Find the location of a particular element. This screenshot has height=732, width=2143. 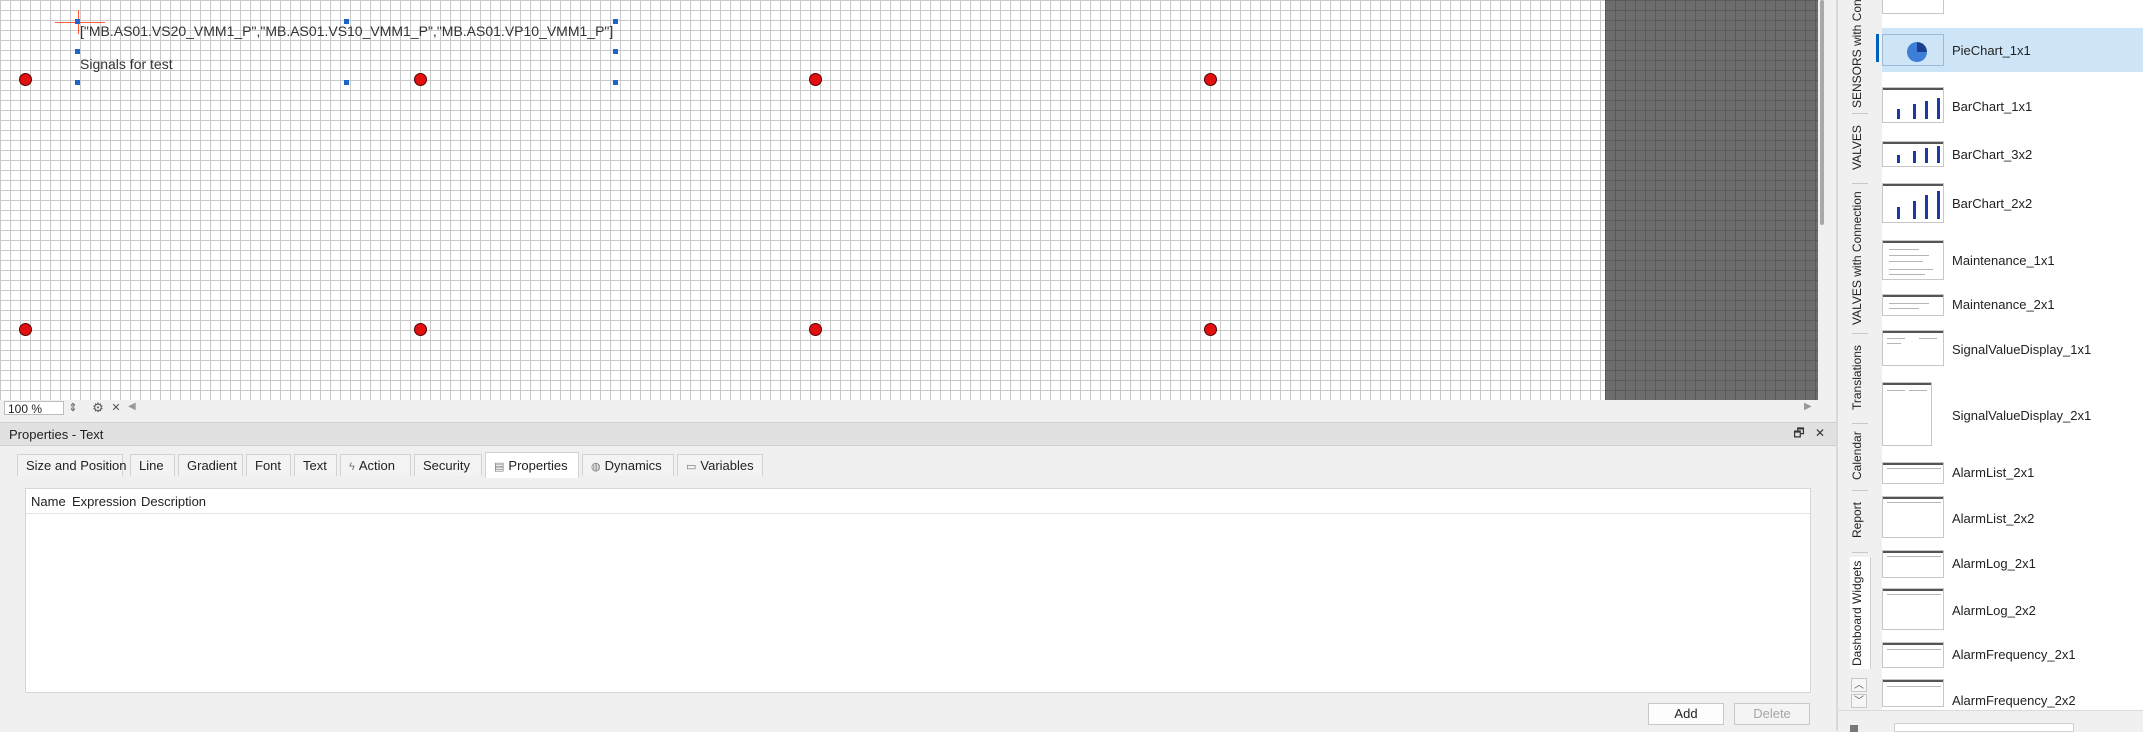

restore-window-icon: 🗗 is located at coordinates (1799, 433).